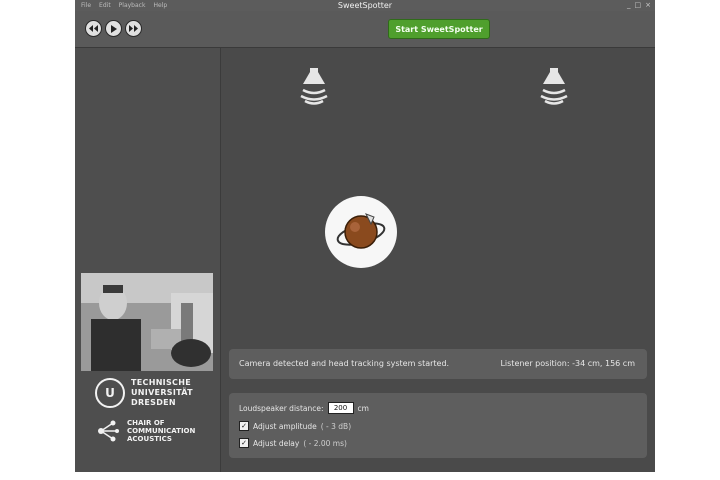 The image size is (720, 480). Describe the element at coordinates (110, 393) in the screenshot. I see `tu-dresden-mark-icon: U` at that location.